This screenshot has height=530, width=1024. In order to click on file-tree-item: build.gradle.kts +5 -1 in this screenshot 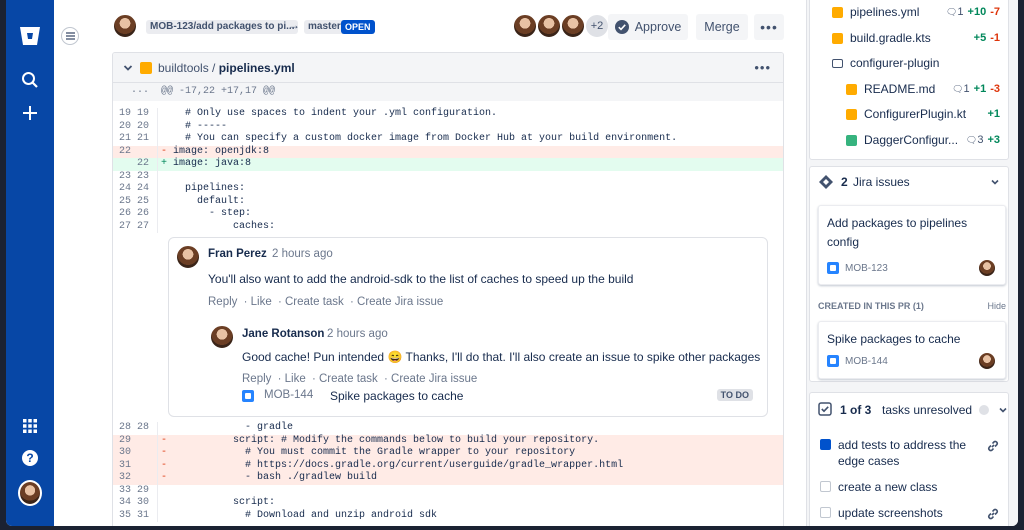, I will do `click(905, 39)`.